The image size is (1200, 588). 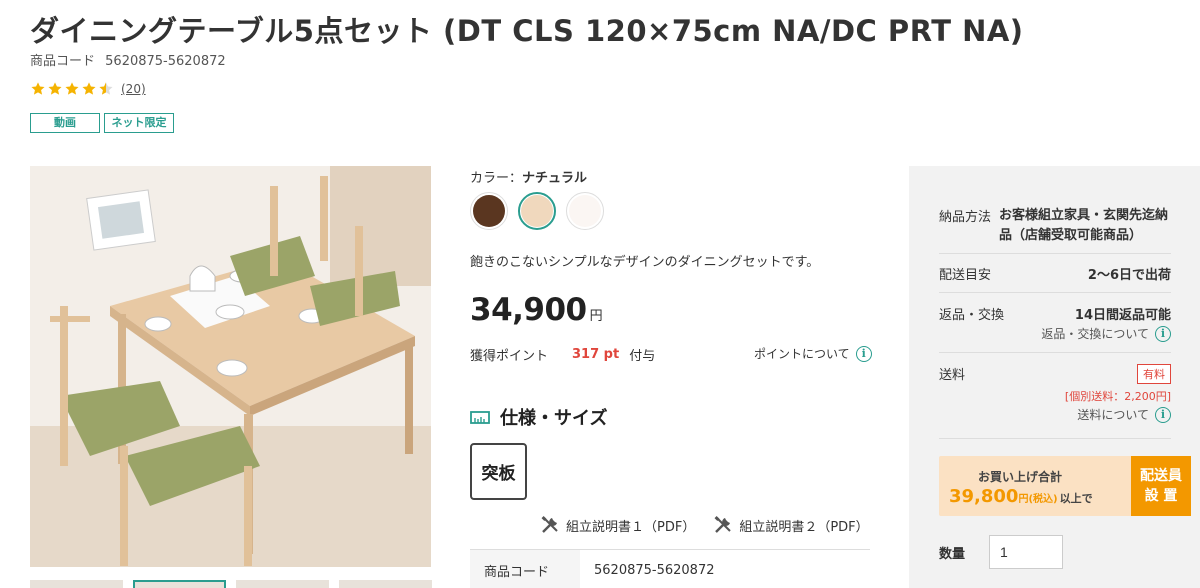 What do you see at coordinates (631, 527) in the screenshot?
I see `manual-label-1: 組立説明書１（PDF）` at bounding box center [631, 527].